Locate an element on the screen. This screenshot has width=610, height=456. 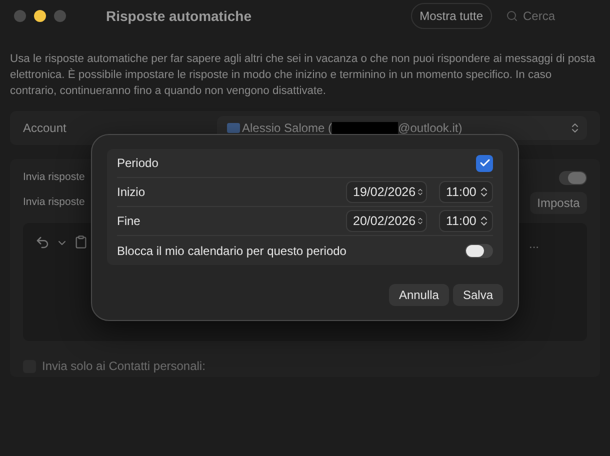
search-field: Cerca is located at coordinates (553, 16).